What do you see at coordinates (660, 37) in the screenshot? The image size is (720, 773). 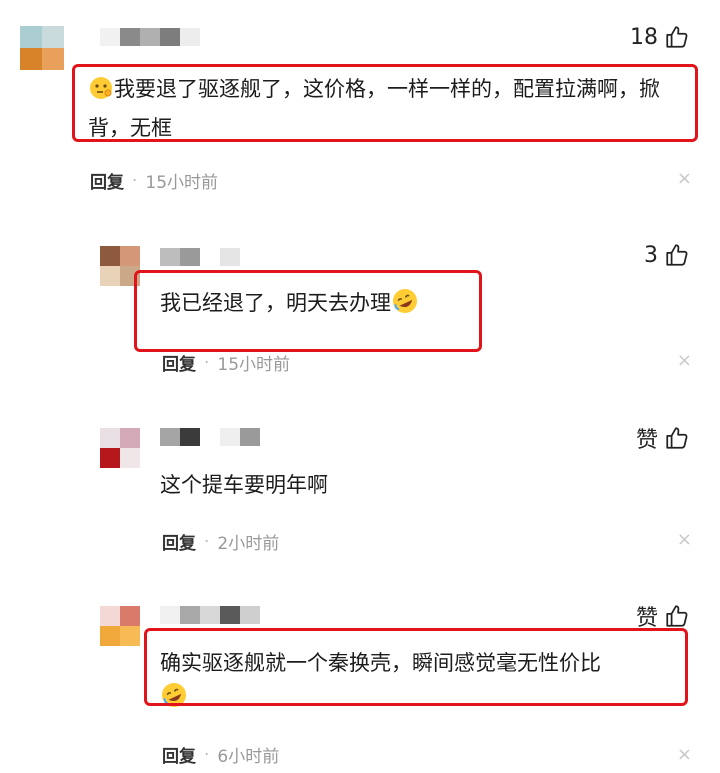 I see `like-count: 18` at bounding box center [660, 37].